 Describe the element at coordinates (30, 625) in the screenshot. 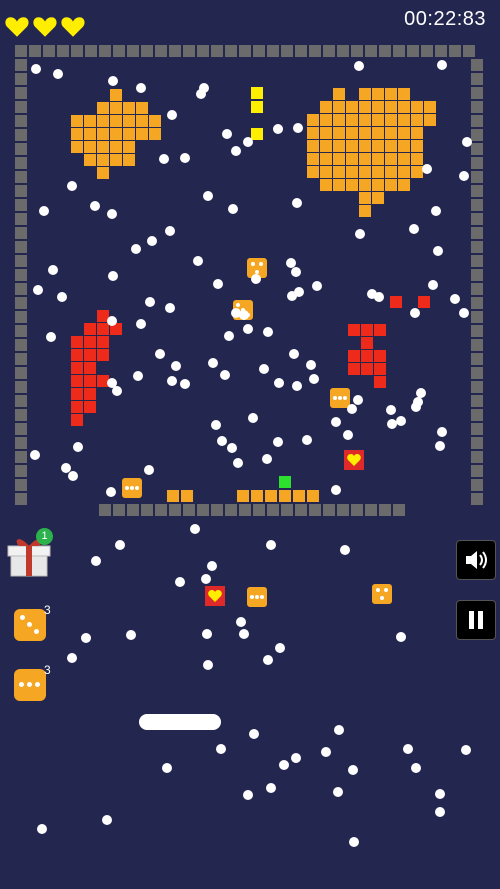

I see `multiball-powerup-button` at that location.